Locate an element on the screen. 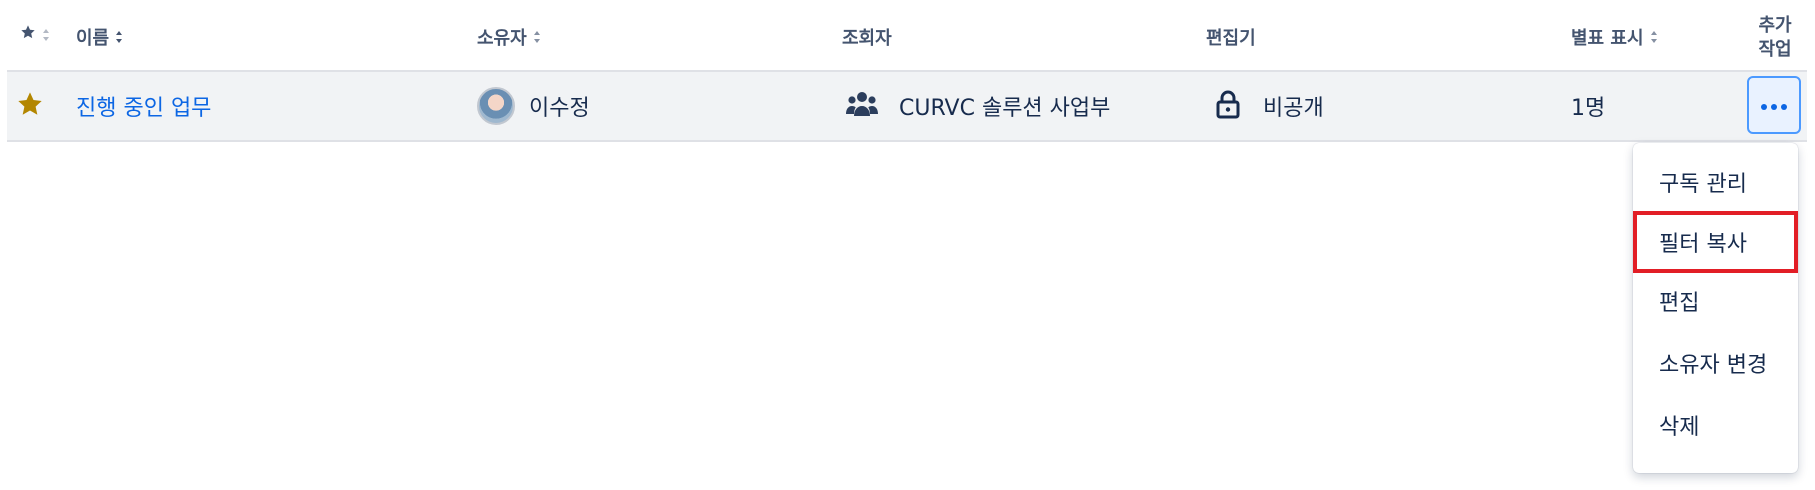 The width and height of the screenshot is (1815, 490). header-starred-by-label: 별표 표시 is located at coordinates (1607, 38).